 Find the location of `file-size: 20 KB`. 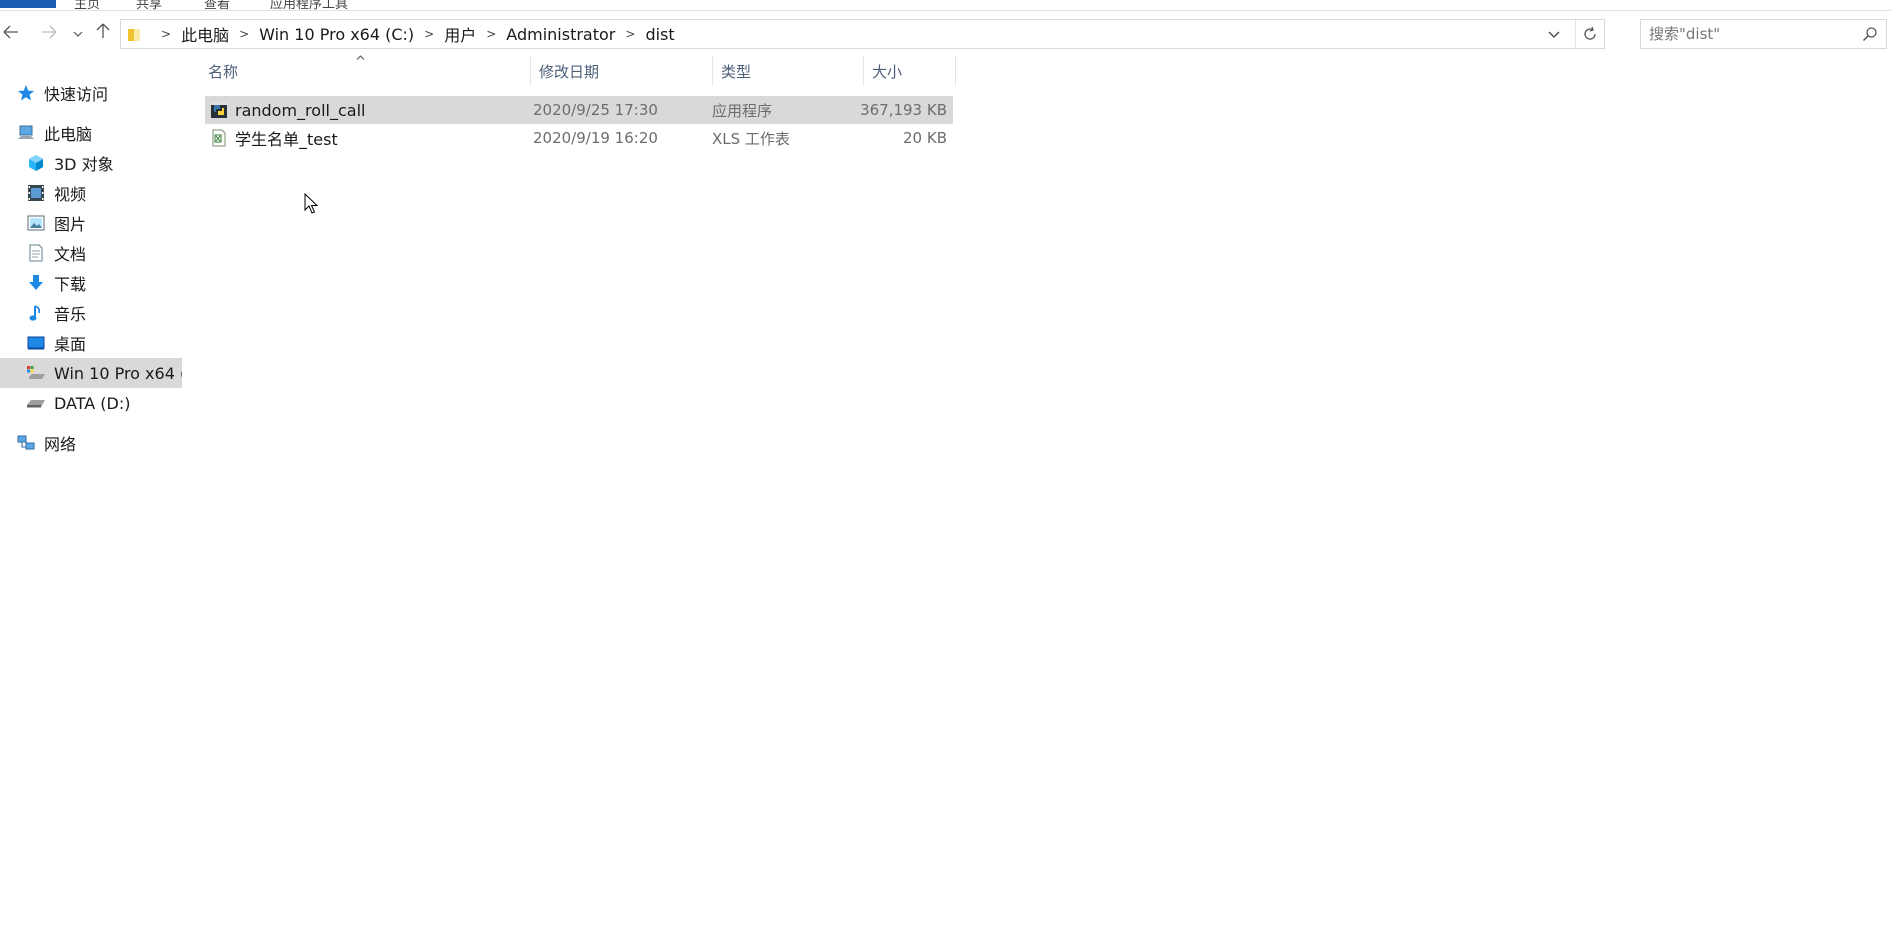

file-size: 20 KB is located at coordinates (925, 138).